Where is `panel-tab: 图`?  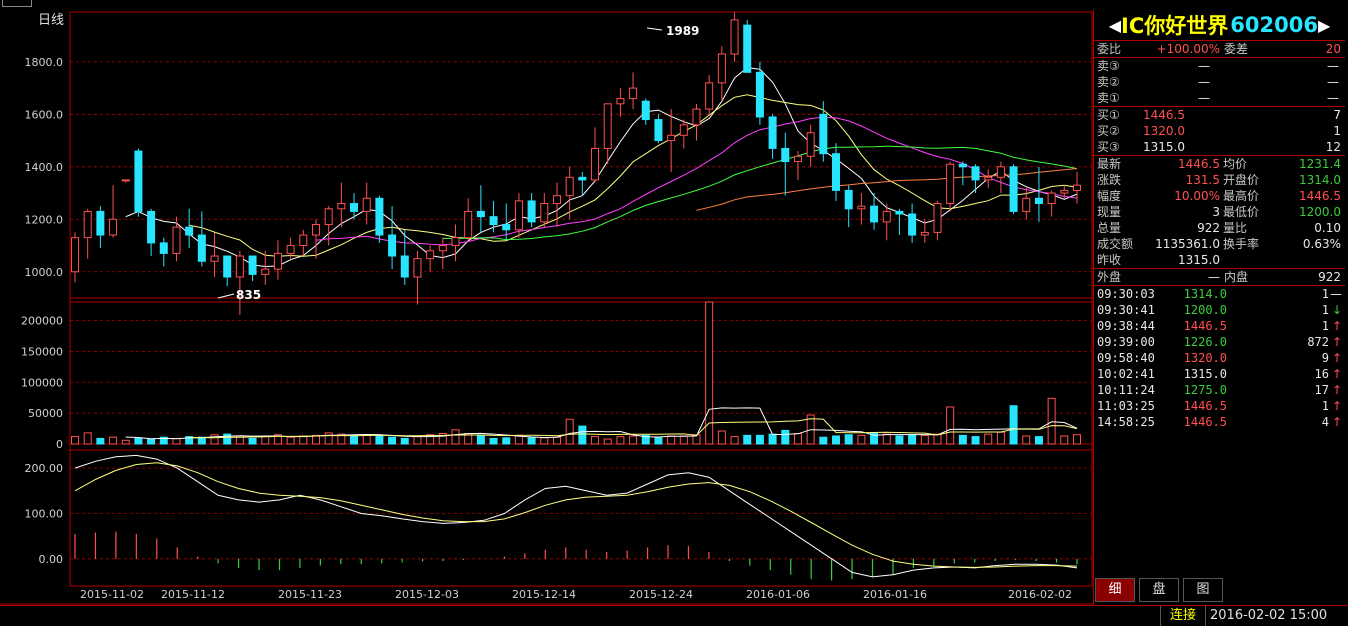 panel-tab: 图 is located at coordinates (1203, 590).